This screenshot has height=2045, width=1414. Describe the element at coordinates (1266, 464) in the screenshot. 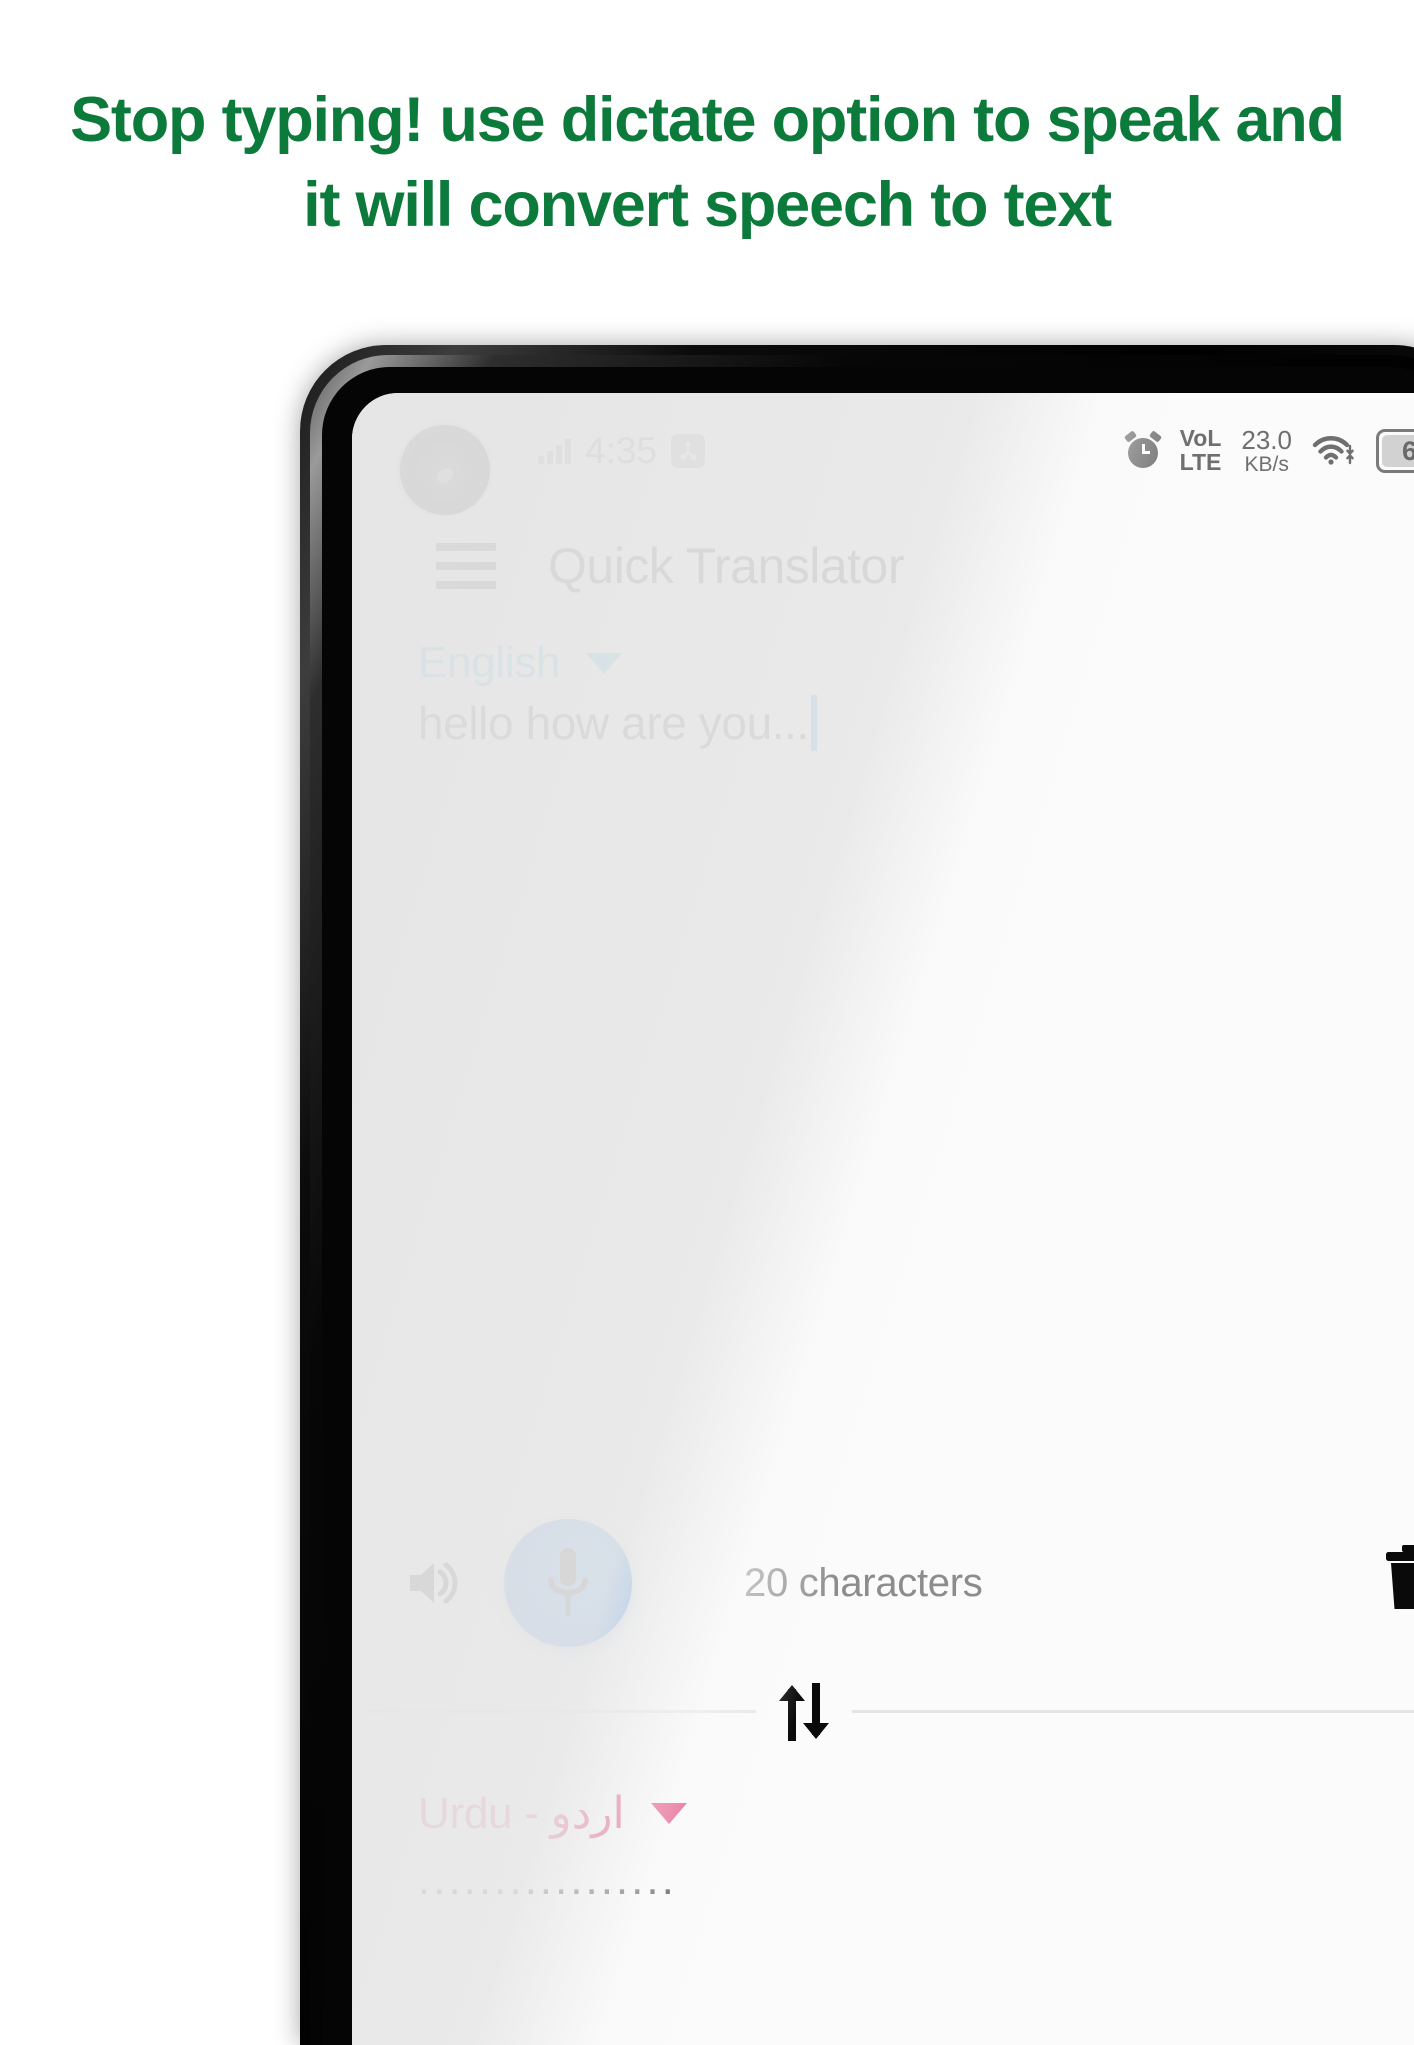

I see `network-speed-unit: KB/s` at that location.